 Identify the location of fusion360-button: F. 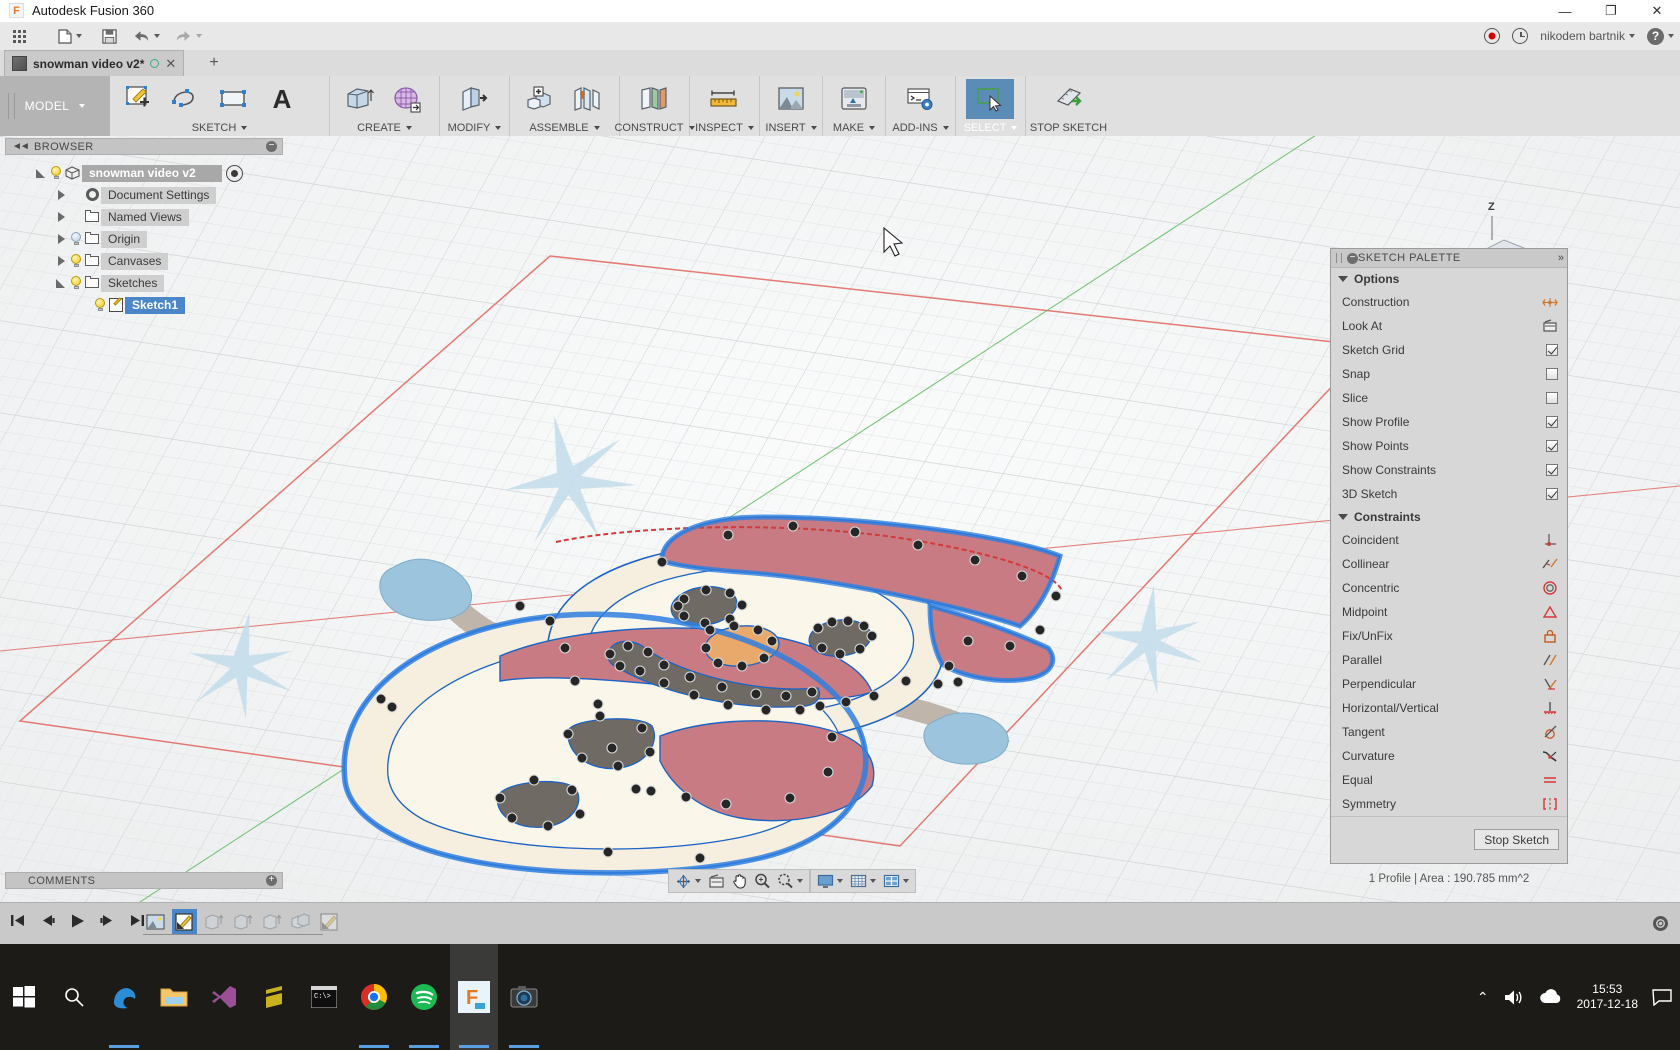
(474, 997).